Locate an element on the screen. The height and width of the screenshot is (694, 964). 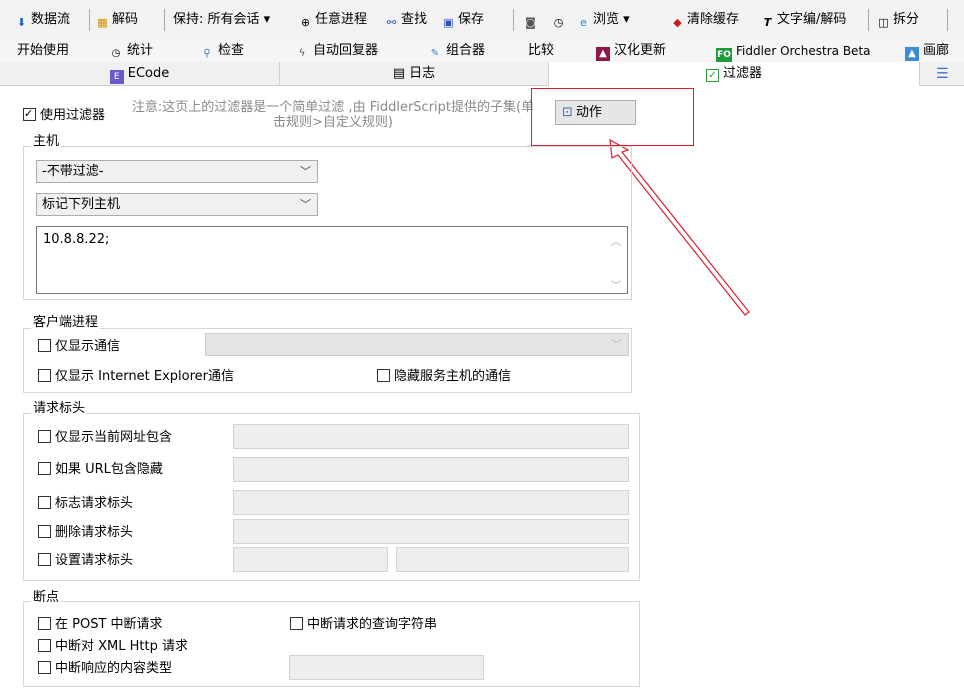
screenshot-button: ◙ is located at coordinates (531, 20).